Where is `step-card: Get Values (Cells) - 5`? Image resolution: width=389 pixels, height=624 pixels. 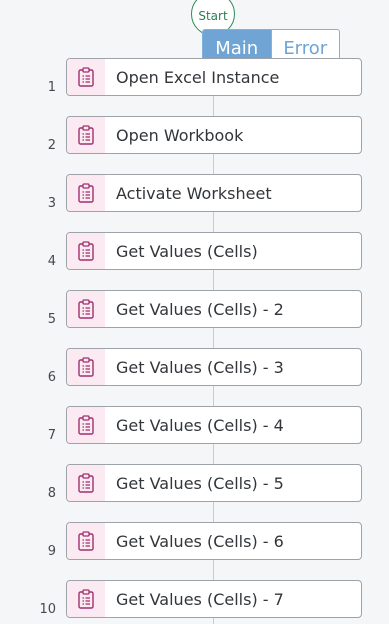
step-card: Get Values (Cells) - 5 is located at coordinates (214, 483).